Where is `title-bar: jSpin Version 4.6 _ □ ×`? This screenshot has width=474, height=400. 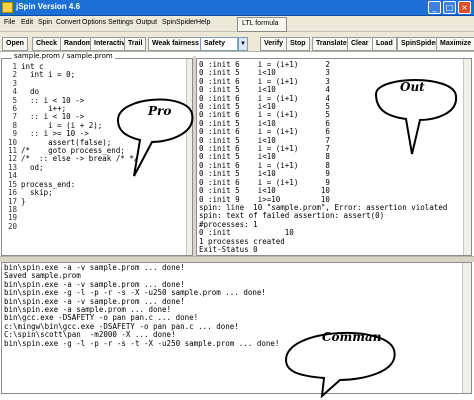
title-bar: jSpin Version 4.6 _ □ × is located at coordinates (237, 8).